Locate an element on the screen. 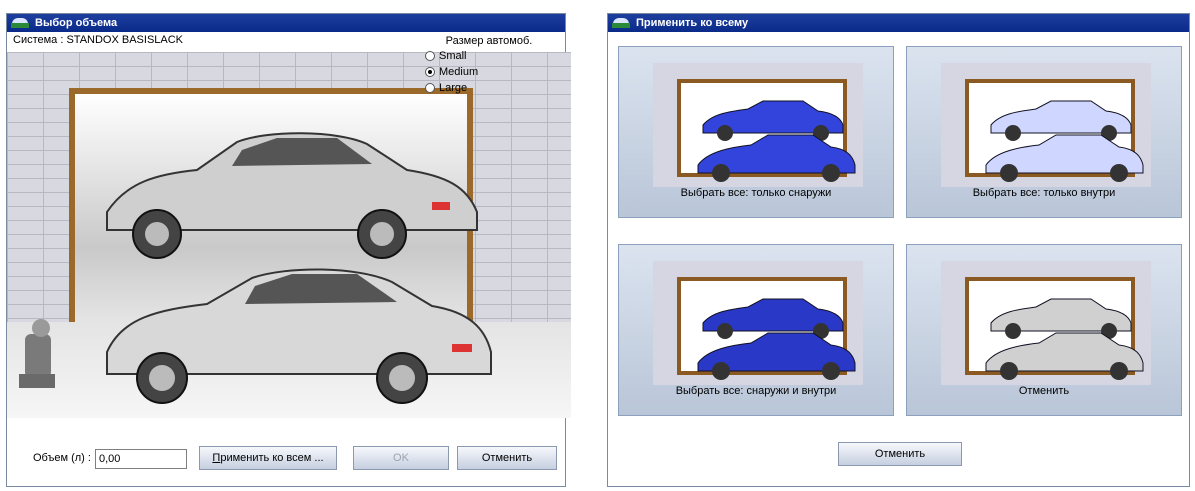  painter-figure-icon is located at coordinates (37, 353).